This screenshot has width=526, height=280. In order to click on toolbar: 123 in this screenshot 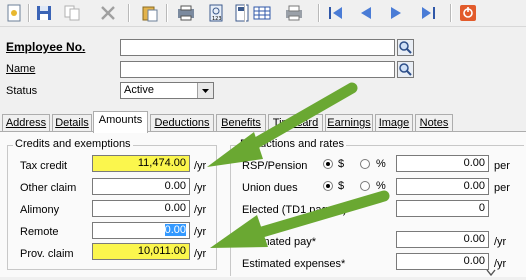, I will do `click(263, 13)`.